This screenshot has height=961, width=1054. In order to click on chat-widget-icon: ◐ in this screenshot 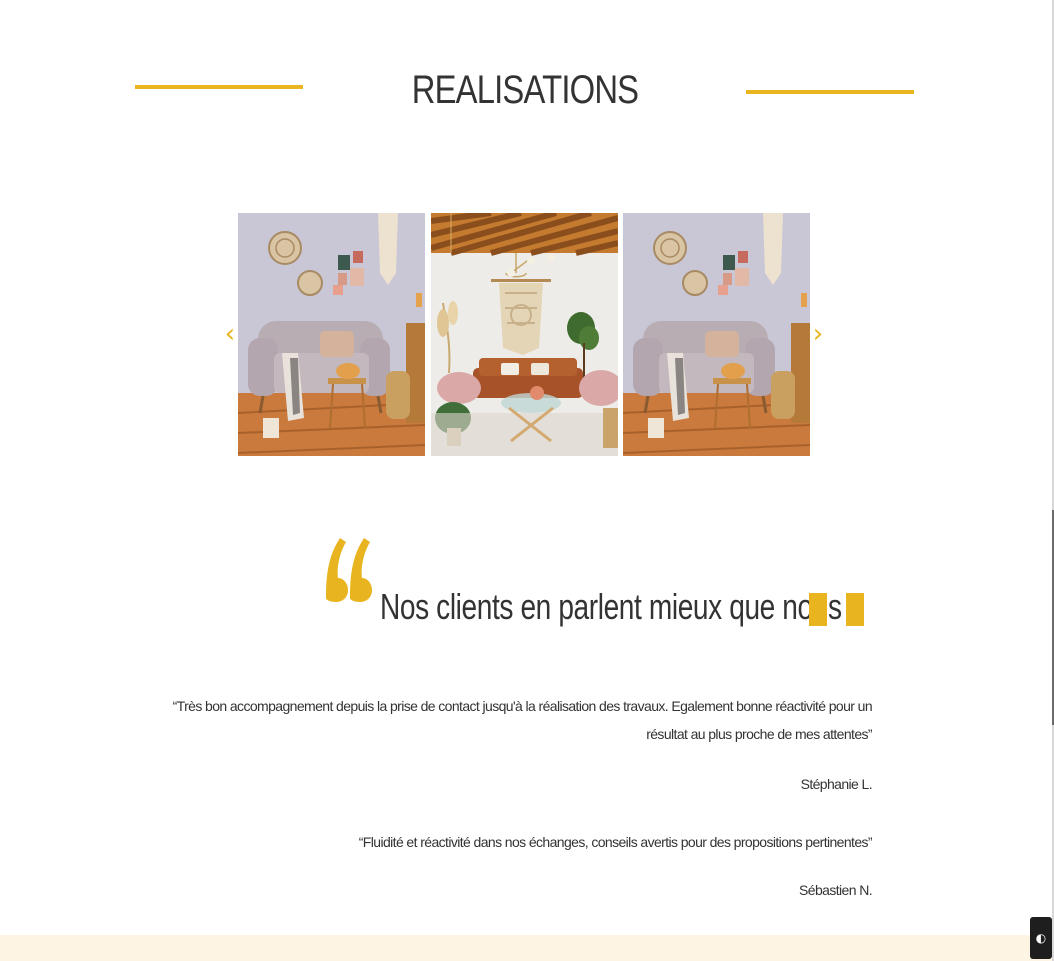, I will do `click(1041, 938)`.